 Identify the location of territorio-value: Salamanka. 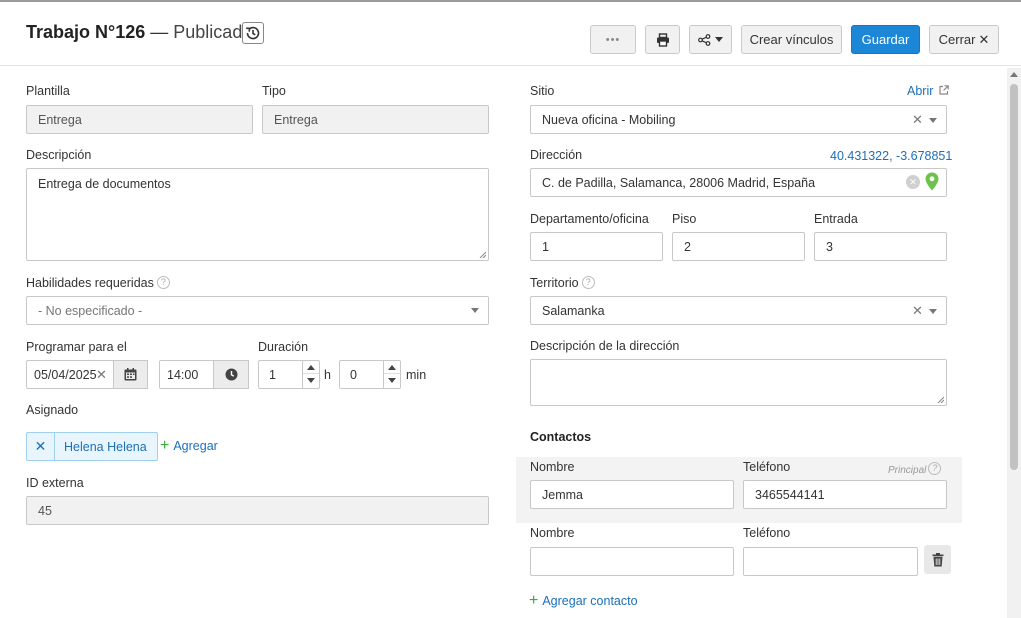
(573, 310).